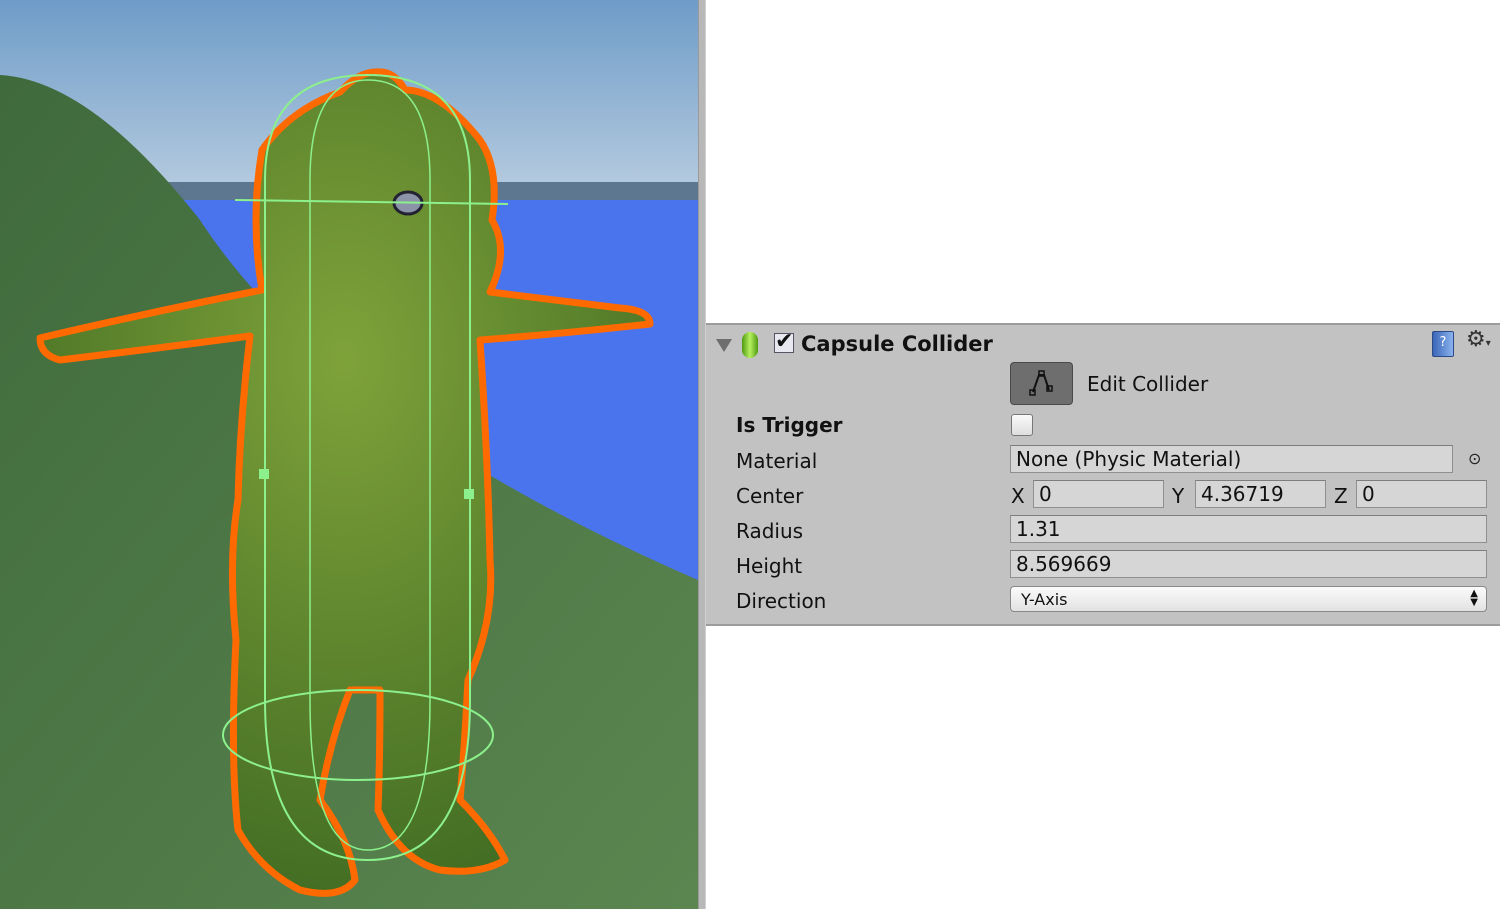 This screenshot has width=1500, height=909. What do you see at coordinates (1443, 344) in the screenshot?
I see `help-book-icon: ?` at bounding box center [1443, 344].